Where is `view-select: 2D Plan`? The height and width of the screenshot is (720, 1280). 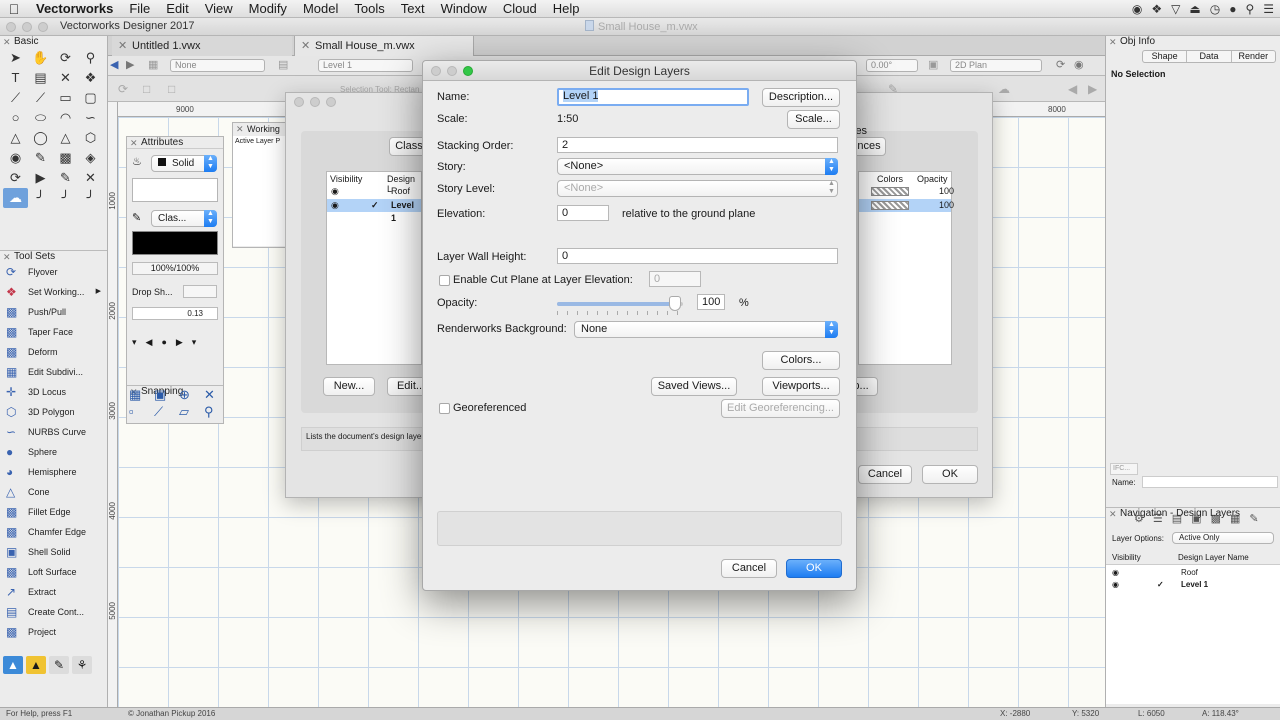
view-select: 2D Plan is located at coordinates (996, 65).